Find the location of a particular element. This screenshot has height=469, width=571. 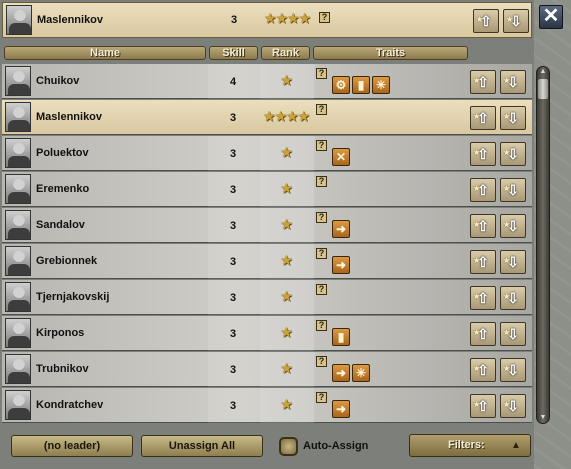

auto-assign-checkbox is located at coordinates (288, 446).